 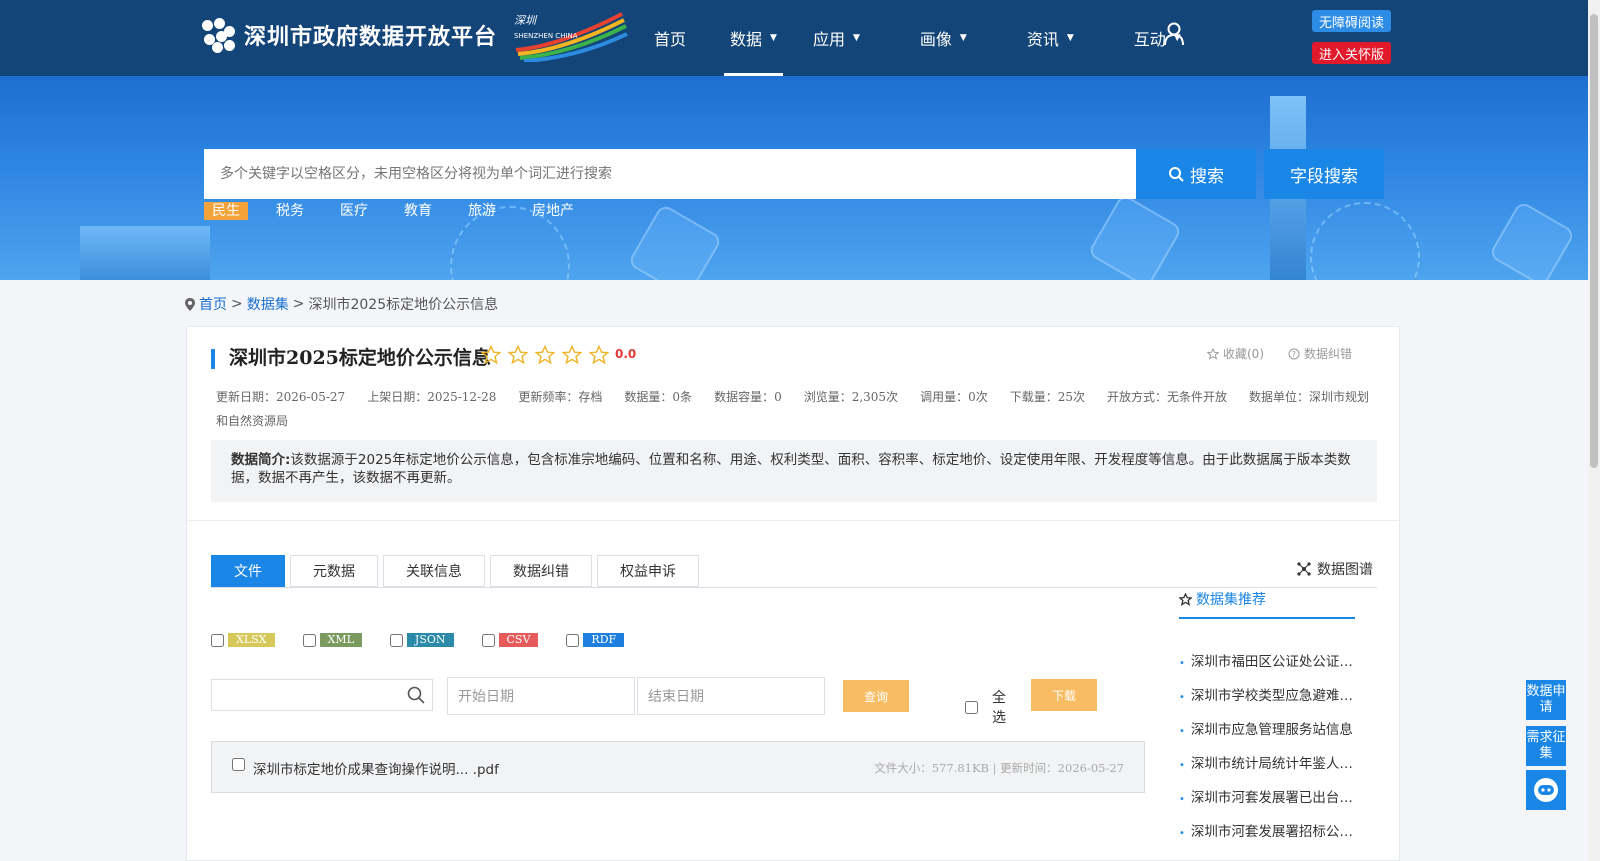 What do you see at coordinates (393, 211) in the screenshot?
I see `hot-tags: 民生 税务 医疗 教育 旅游 房地产` at bounding box center [393, 211].